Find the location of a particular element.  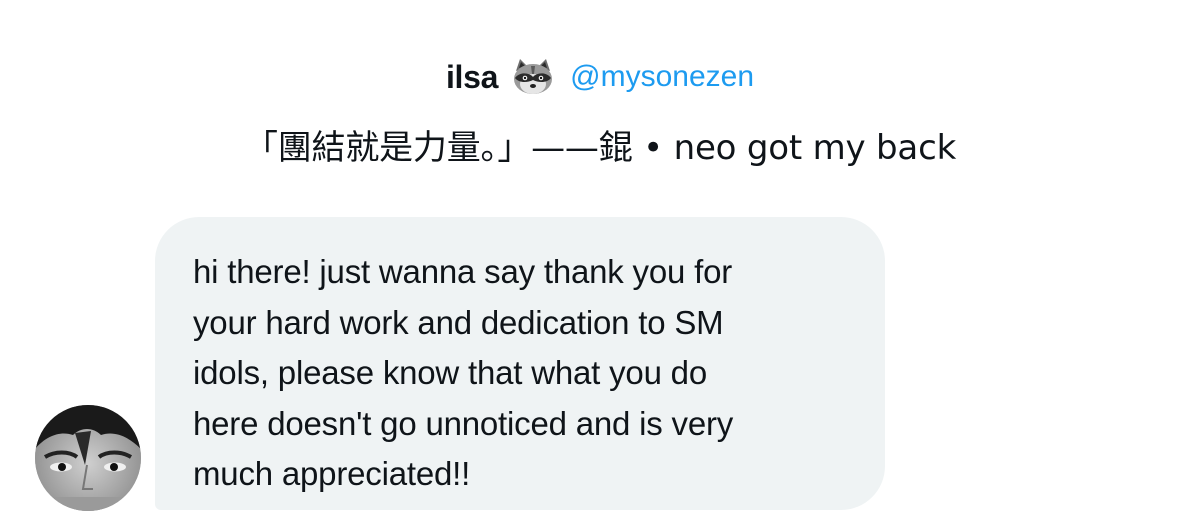

profile-header: ilsa @mysonezen is located at coordinates (600, 77).